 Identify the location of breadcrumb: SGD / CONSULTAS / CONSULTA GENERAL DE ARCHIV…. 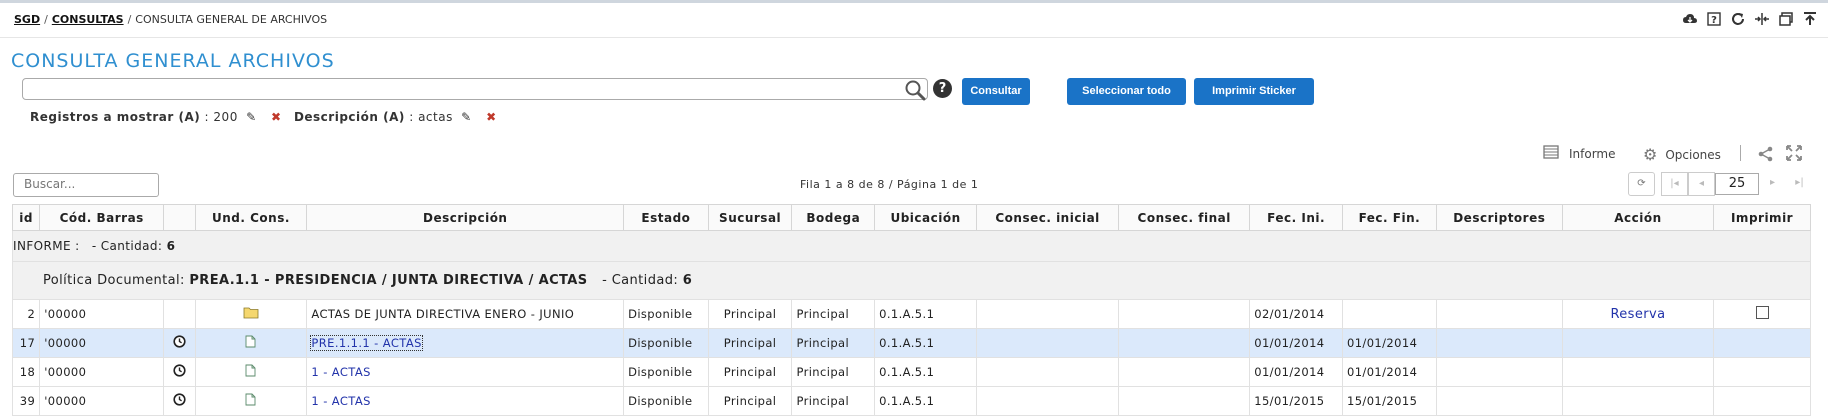
(170, 19).